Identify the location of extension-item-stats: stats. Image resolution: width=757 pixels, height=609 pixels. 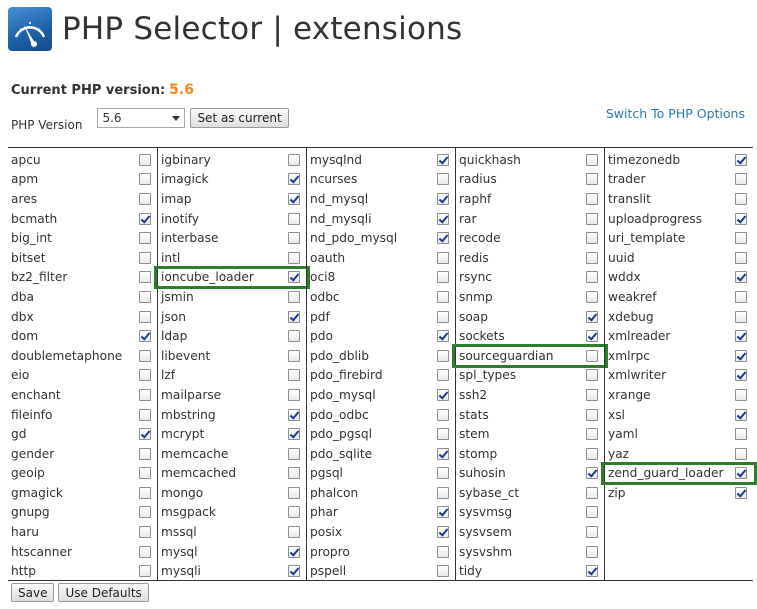
(530, 415).